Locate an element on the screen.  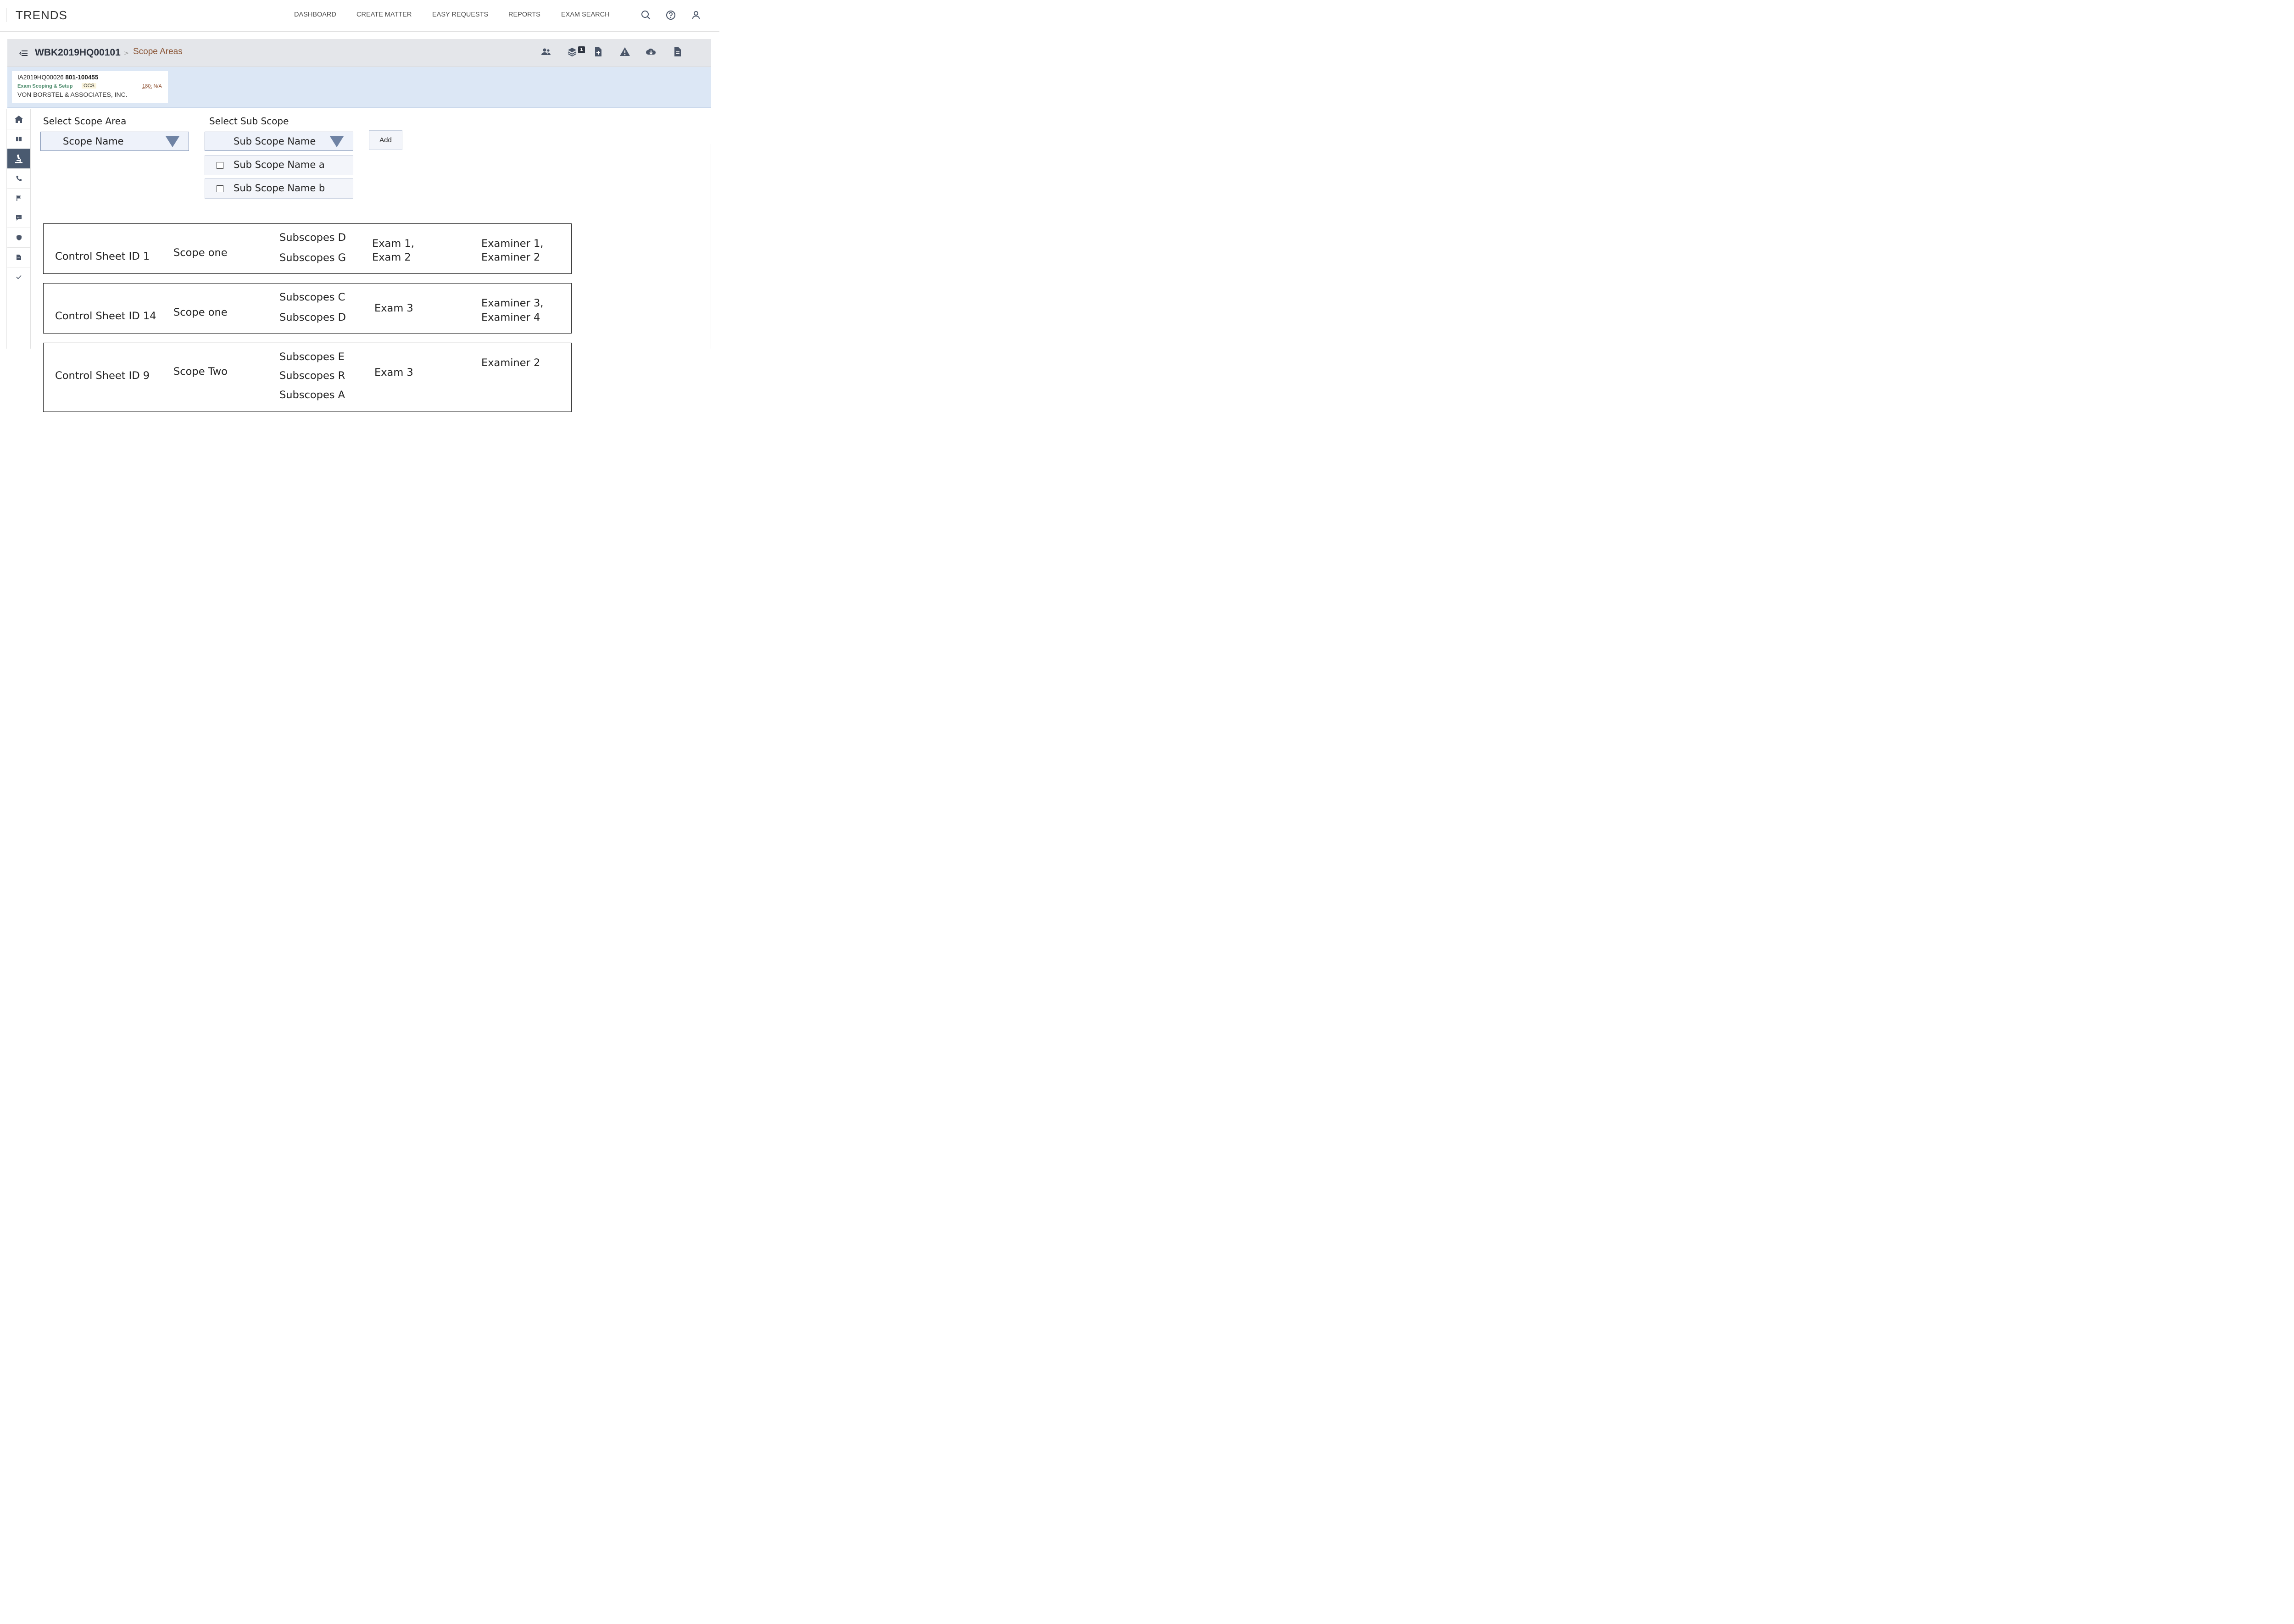
examiner-item: Examiner 3, is located at coordinates (512, 303).